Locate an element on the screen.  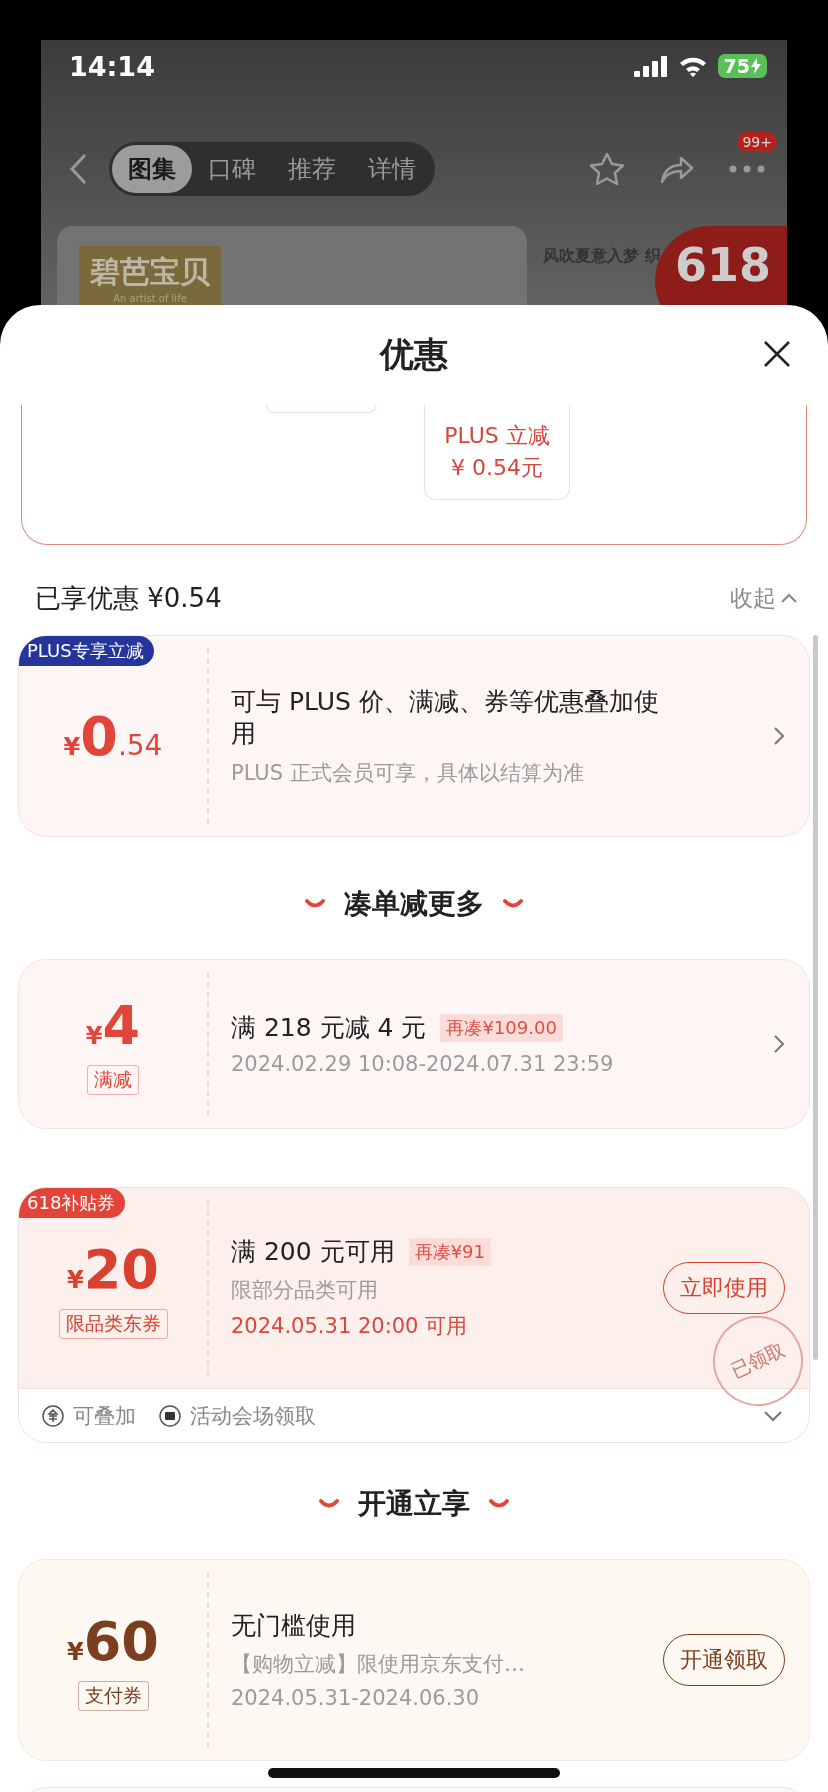
savings-label: 已享优惠 ¥0.54 is located at coordinates (128, 598).